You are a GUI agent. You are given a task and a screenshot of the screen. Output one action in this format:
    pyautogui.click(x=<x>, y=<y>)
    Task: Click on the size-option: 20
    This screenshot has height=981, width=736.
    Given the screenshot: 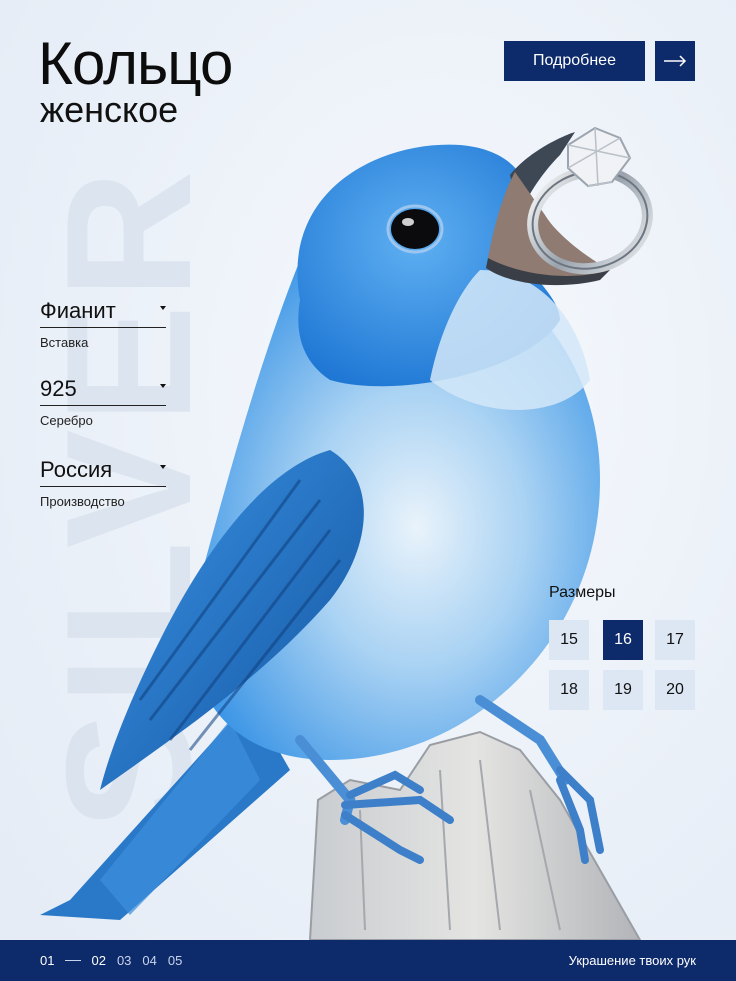 What is the action you would take?
    pyautogui.click(x=675, y=690)
    